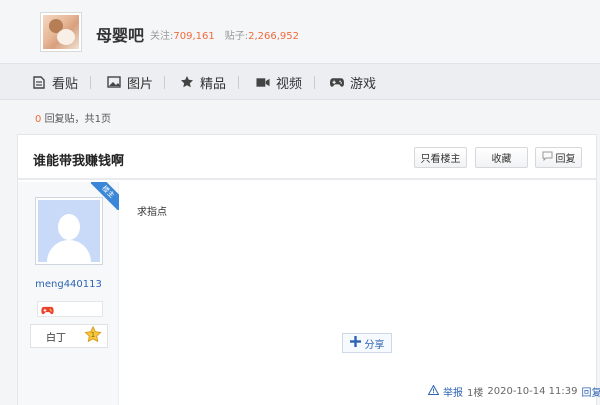 The height and width of the screenshot is (405, 600). What do you see at coordinates (114, 82) in the screenshot?
I see `image-icon` at bounding box center [114, 82].